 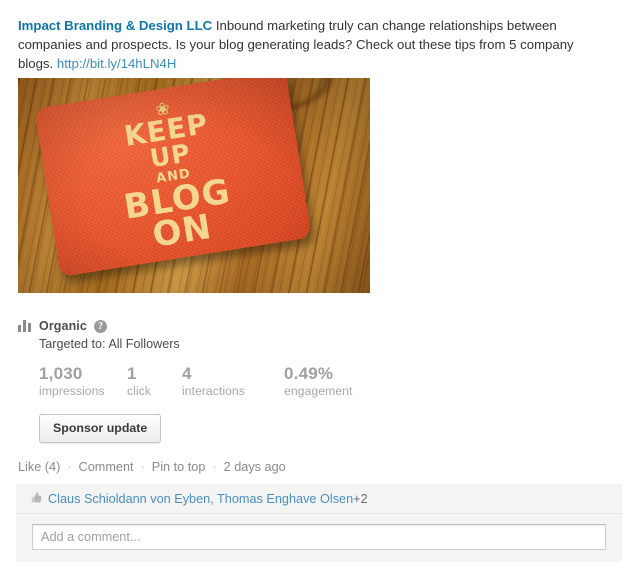 I want to click on metric-value: 4, so click(x=187, y=373).